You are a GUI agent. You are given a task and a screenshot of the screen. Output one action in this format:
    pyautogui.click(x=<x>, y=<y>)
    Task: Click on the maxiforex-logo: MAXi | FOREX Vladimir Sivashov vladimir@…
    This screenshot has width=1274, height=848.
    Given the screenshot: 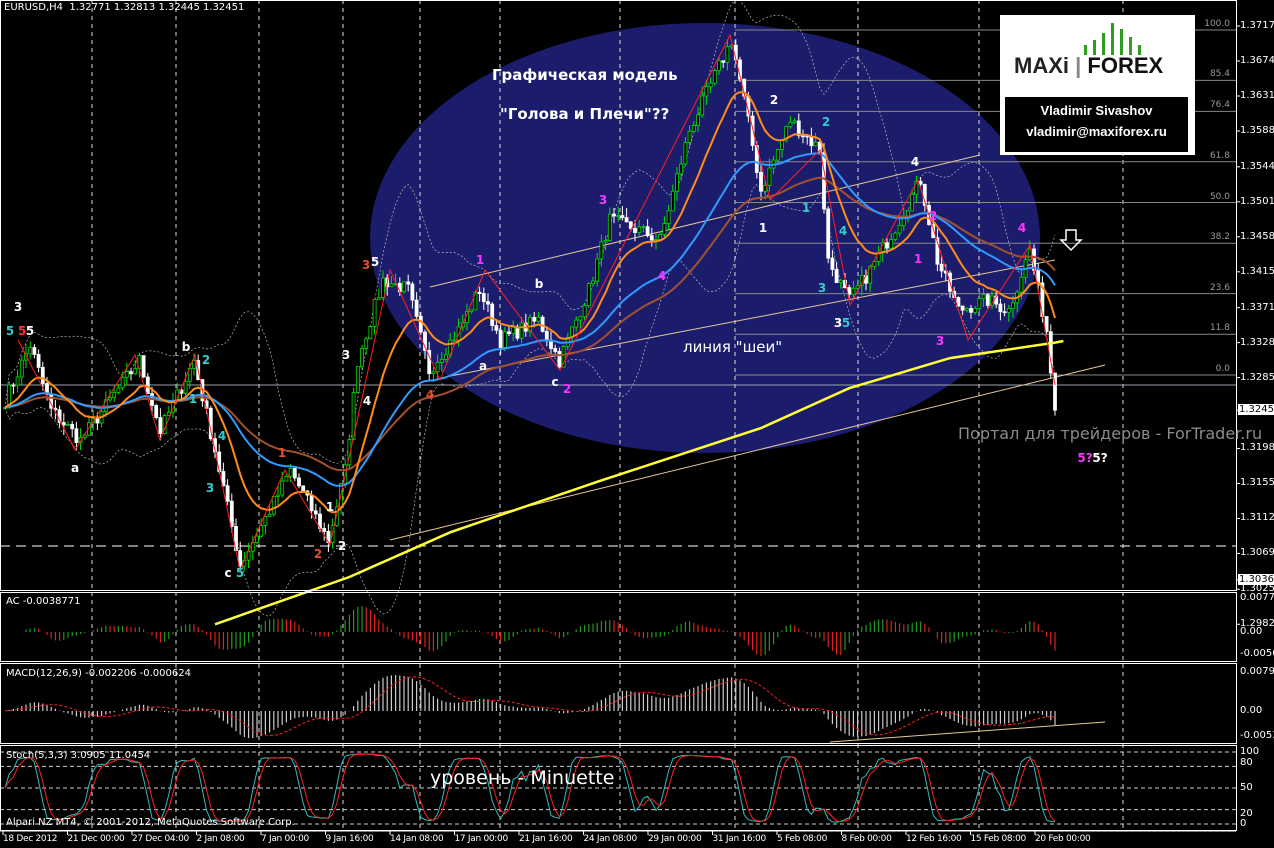 What is the action you would take?
    pyautogui.click(x=1097, y=85)
    